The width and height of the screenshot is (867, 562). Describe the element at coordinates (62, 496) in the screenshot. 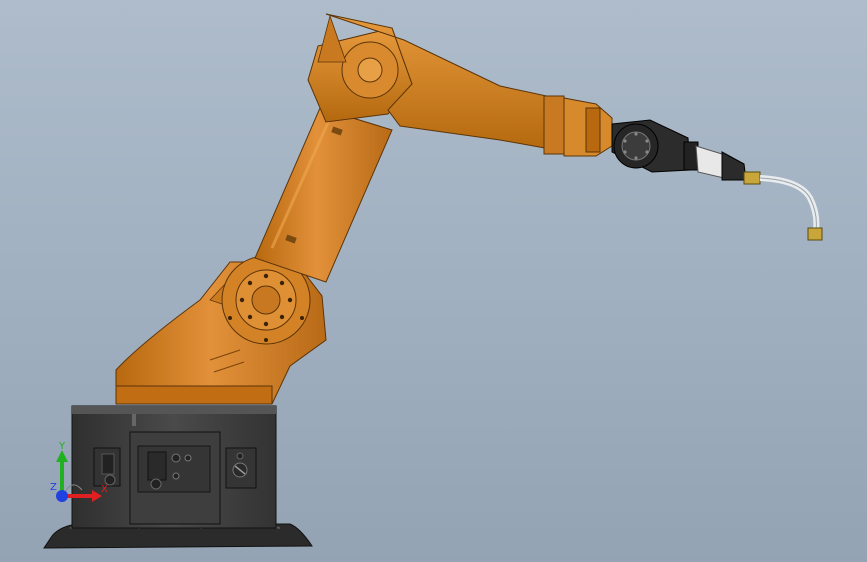

I see `z-axis-dot` at that location.